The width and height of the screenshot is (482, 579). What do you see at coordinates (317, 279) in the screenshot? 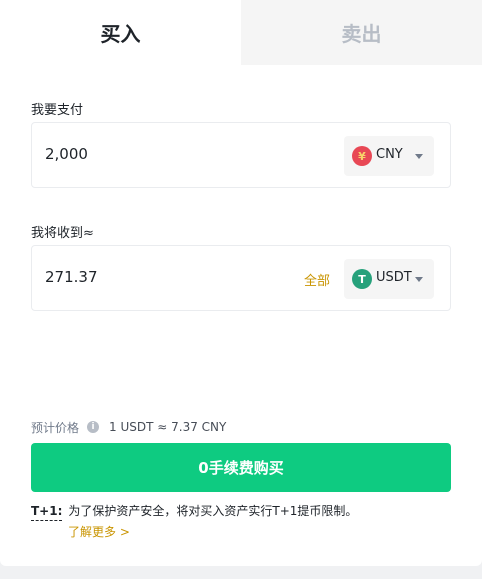
I see `all-link: 全部` at bounding box center [317, 279].